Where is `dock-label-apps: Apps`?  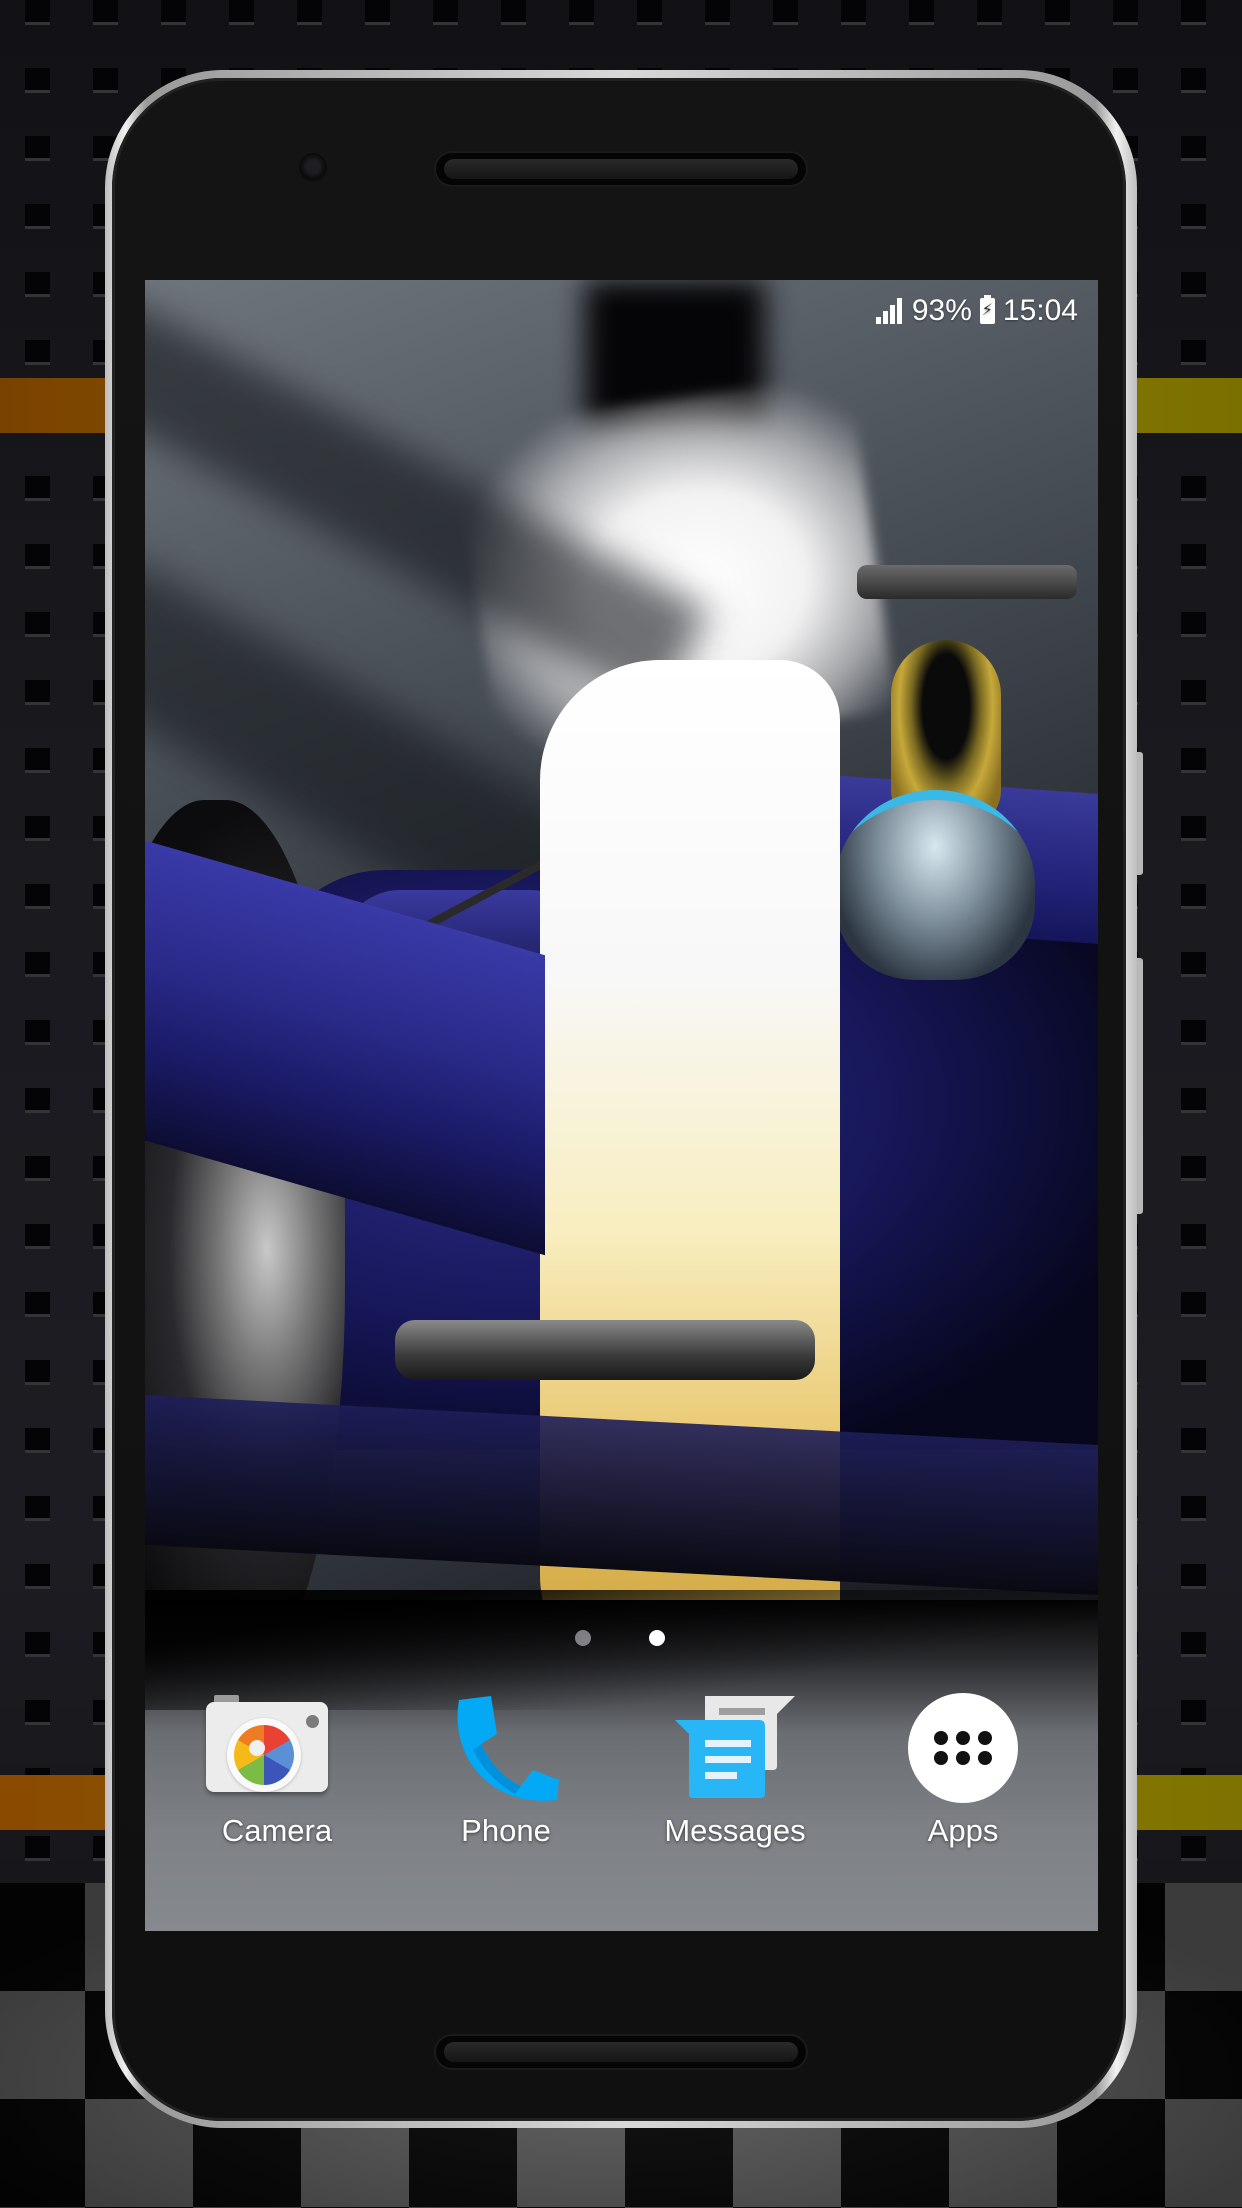 dock-label-apps: Apps is located at coordinates (963, 1830).